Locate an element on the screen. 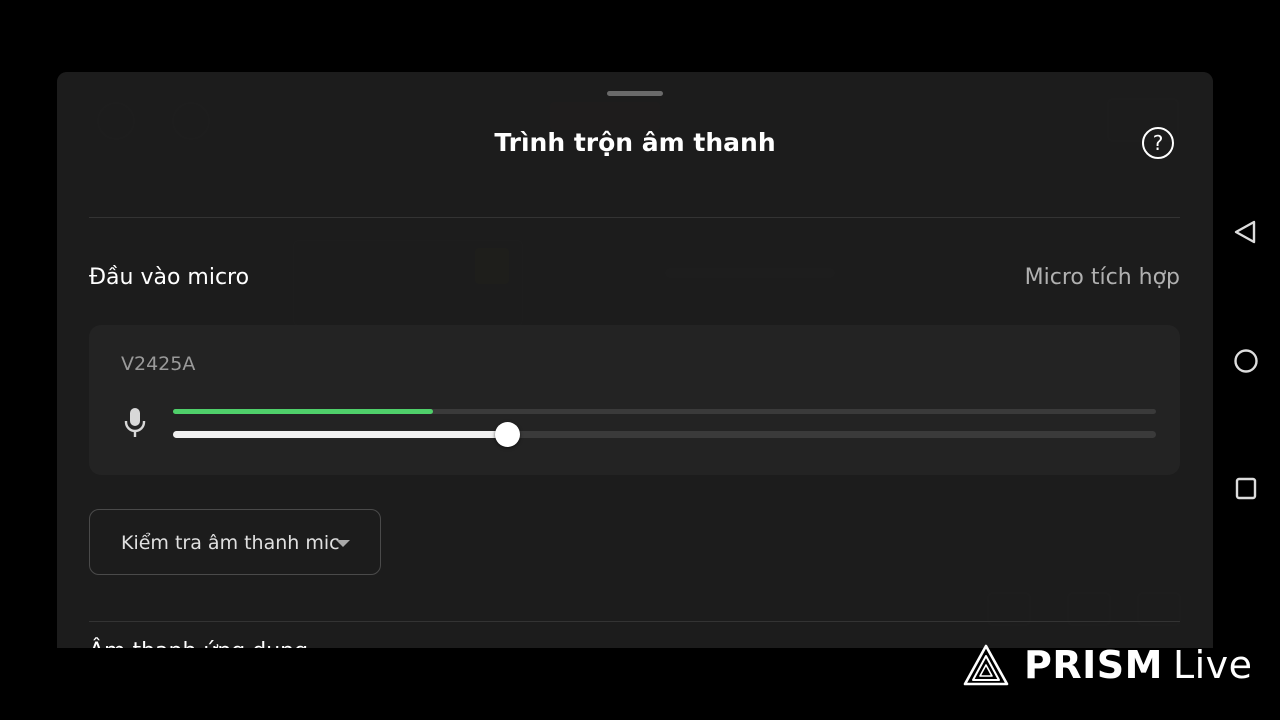  app-audio-label: Âm thanh ứng dụng is located at coordinates (198, 643).